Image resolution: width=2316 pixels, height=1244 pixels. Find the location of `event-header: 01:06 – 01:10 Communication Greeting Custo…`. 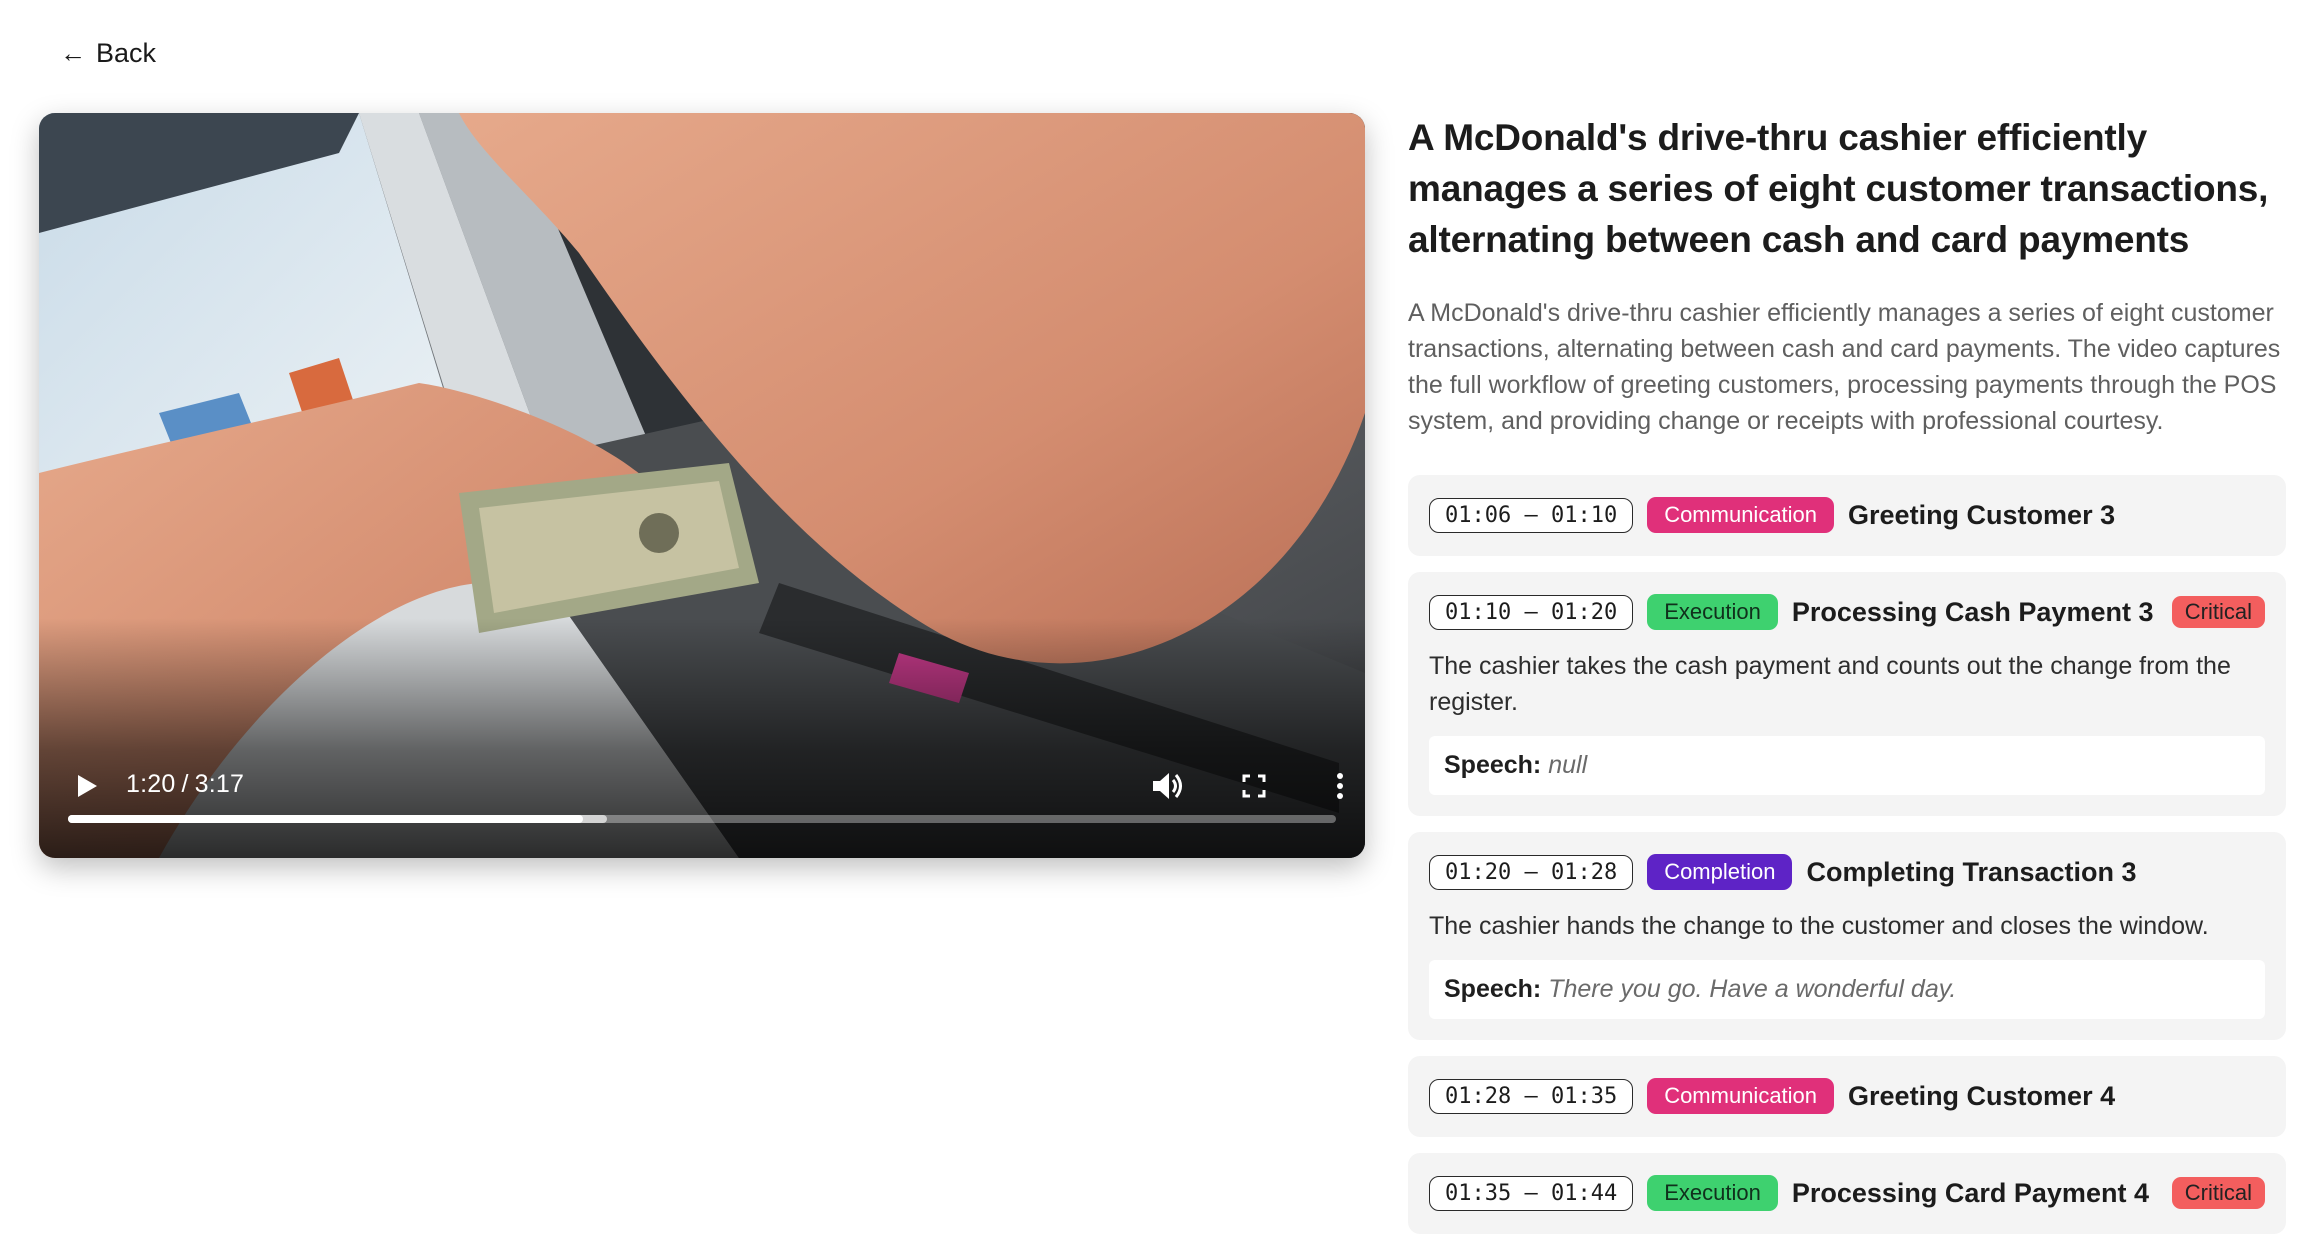

event-header: 01:06 – 01:10 Communication Greeting Custo… is located at coordinates (1847, 515).